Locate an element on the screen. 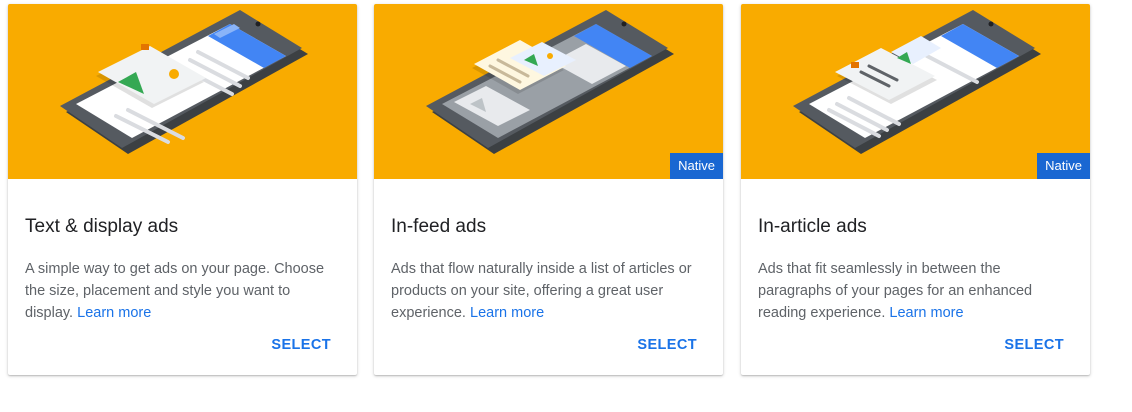 Image resolution: width=1132 pixels, height=412 pixels. card-hero is located at coordinates (182, 91).